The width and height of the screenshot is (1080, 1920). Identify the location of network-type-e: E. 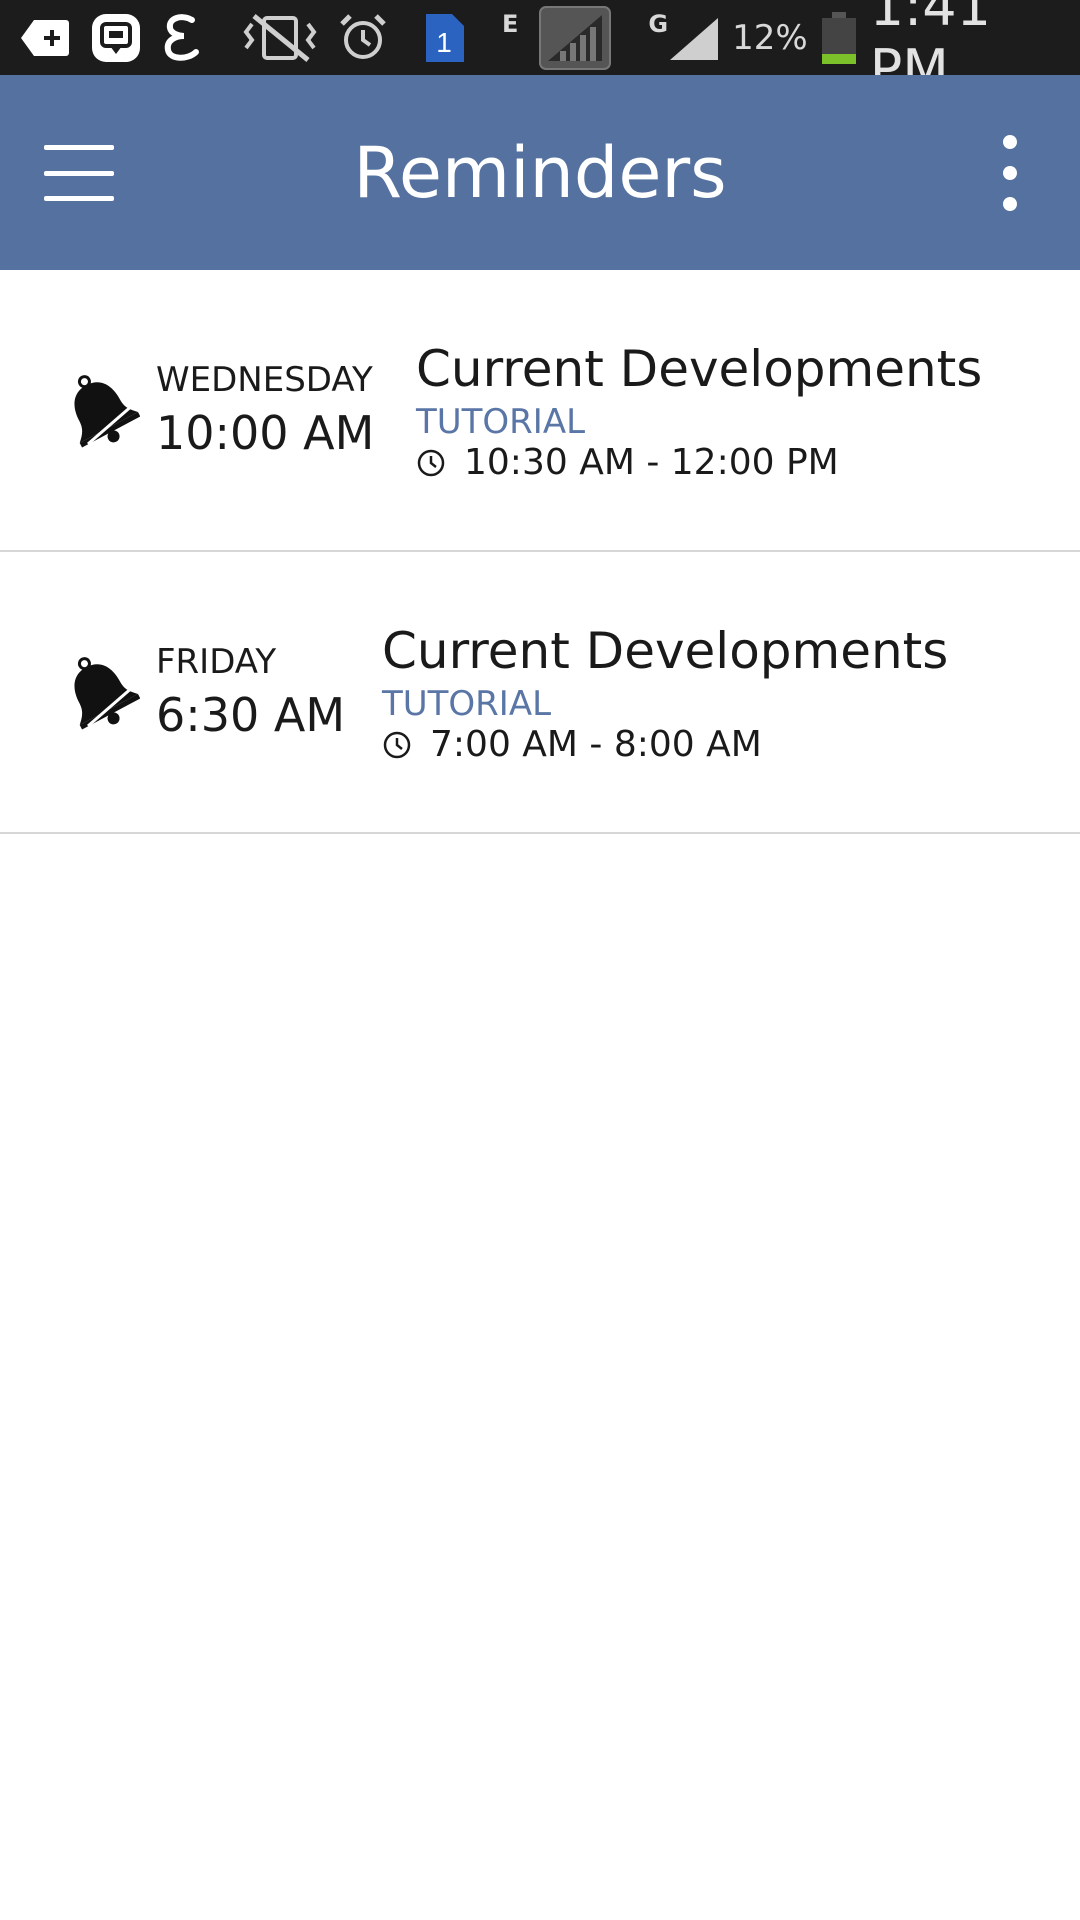
(510, 24).